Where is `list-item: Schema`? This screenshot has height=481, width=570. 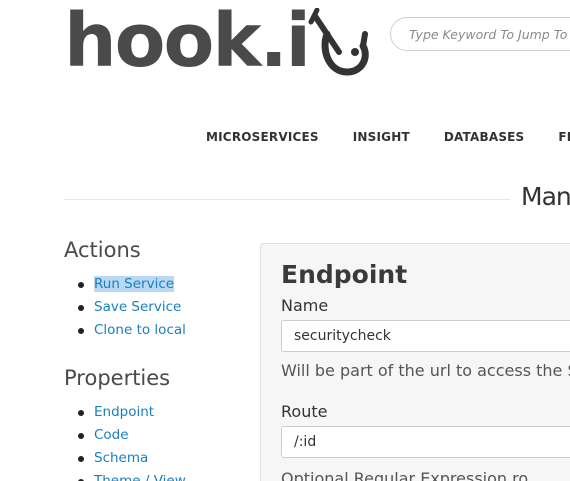 list-item: Schema is located at coordinates (125, 458).